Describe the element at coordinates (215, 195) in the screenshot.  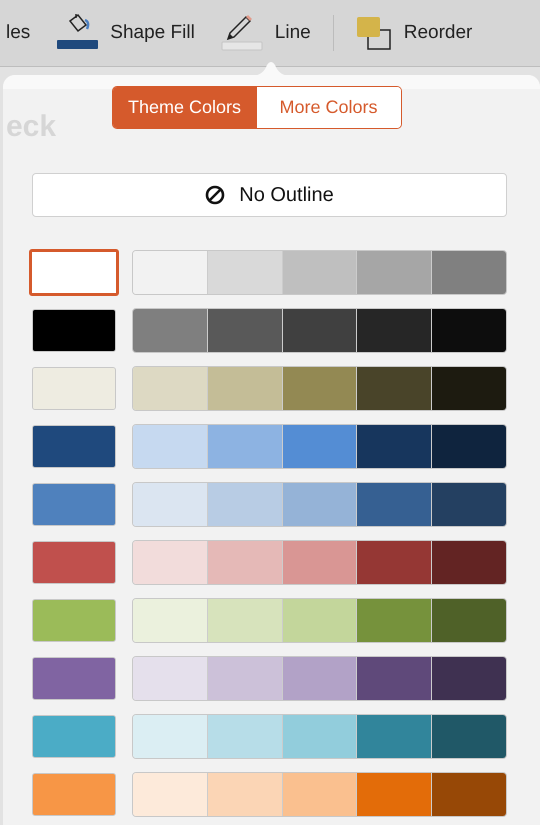
I see `no-symbol-icon` at that location.